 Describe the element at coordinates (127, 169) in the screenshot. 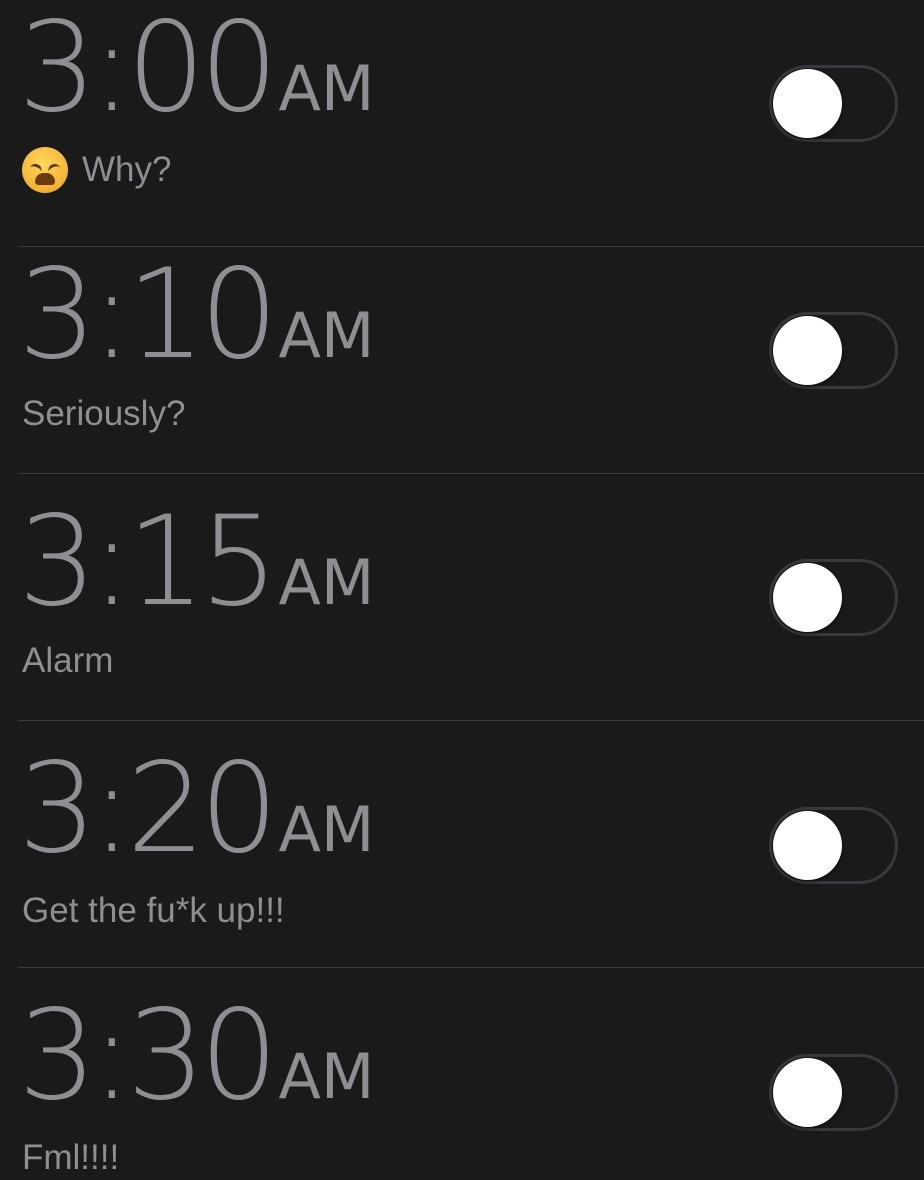

I see `alarm-label-text: Why?` at that location.